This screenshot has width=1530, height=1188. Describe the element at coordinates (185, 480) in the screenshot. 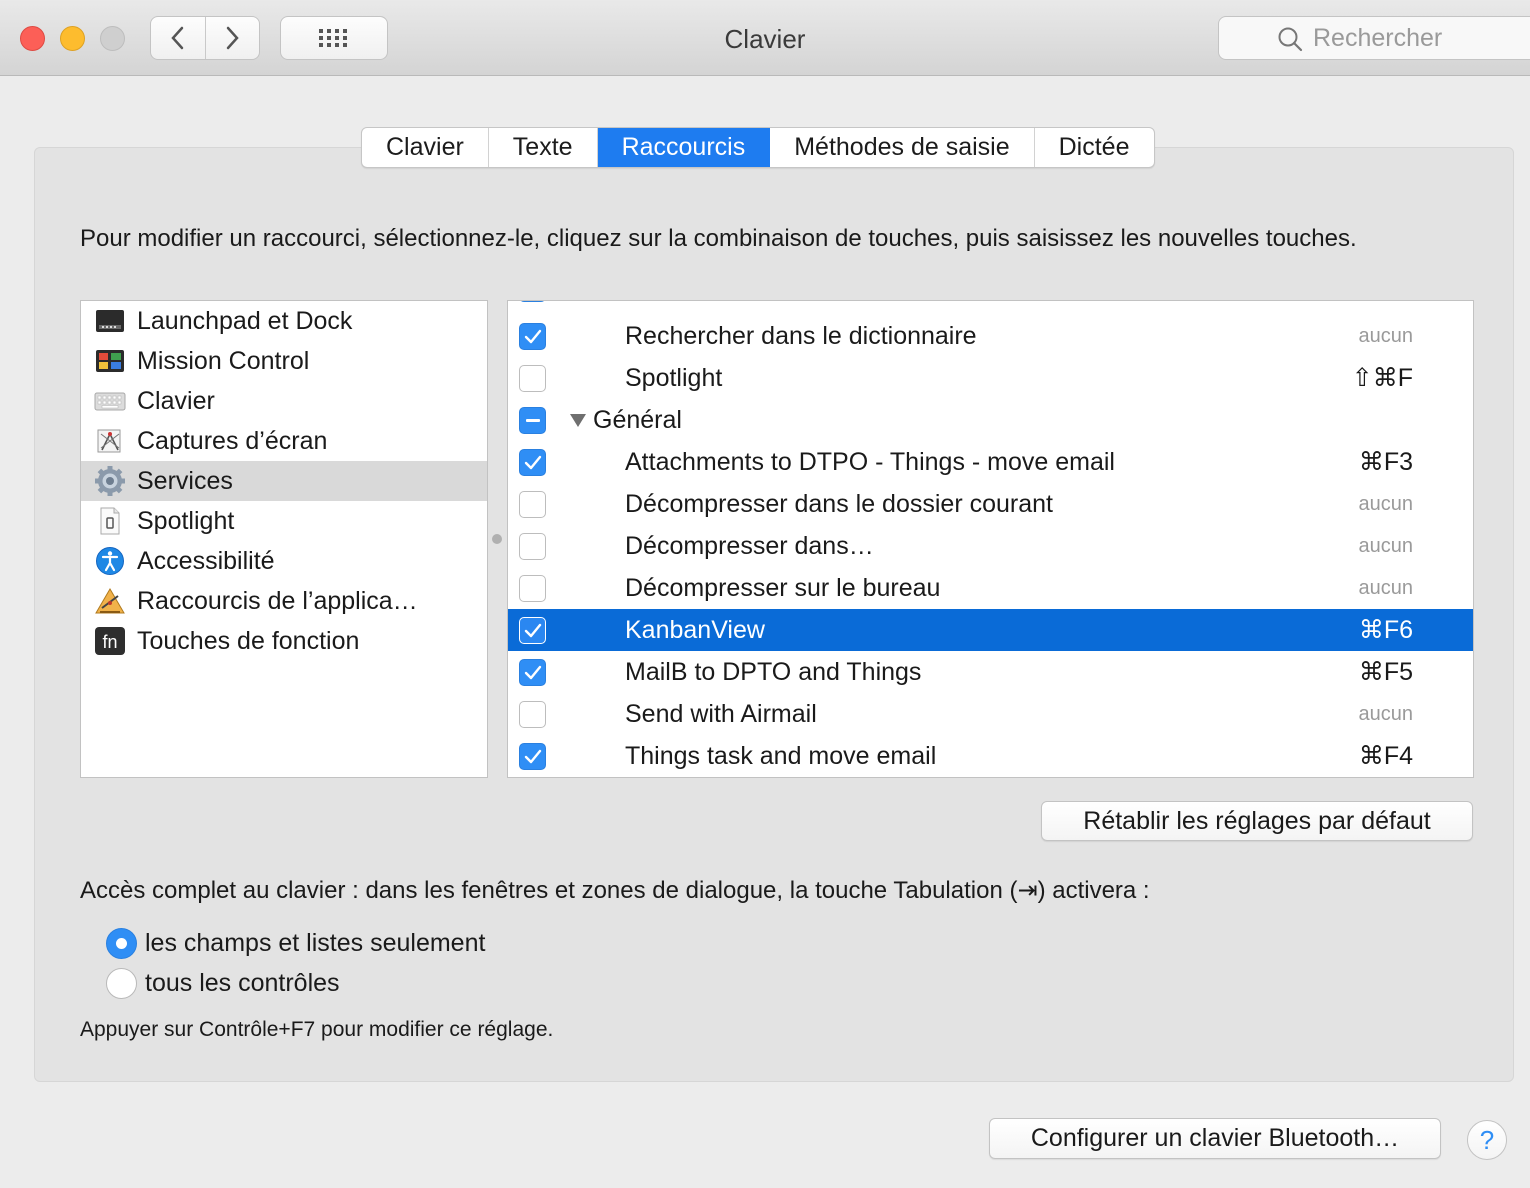

I see `category-label: Services` at that location.